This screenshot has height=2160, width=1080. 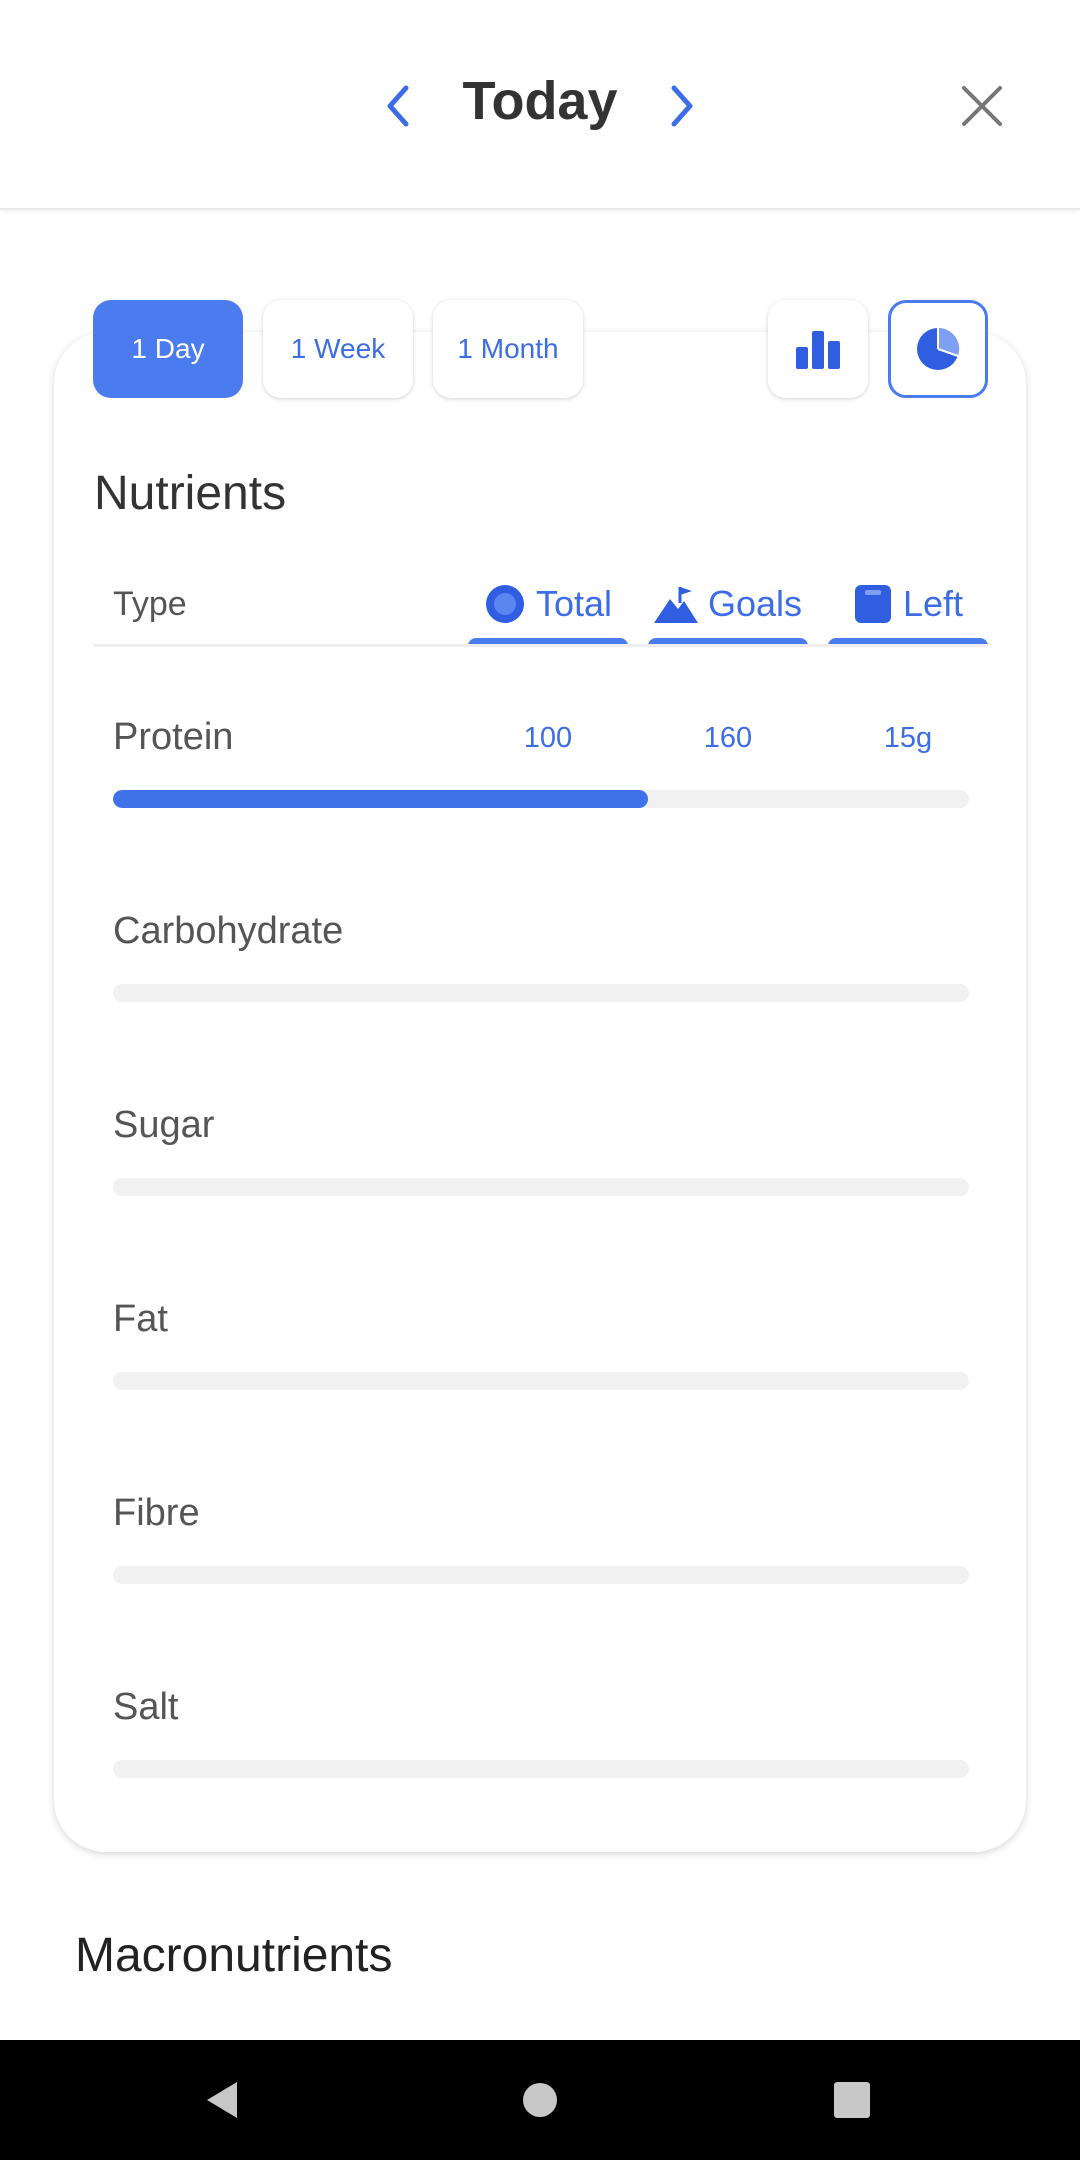 I want to click on bar-chart-view-button, so click(x=818, y=349).